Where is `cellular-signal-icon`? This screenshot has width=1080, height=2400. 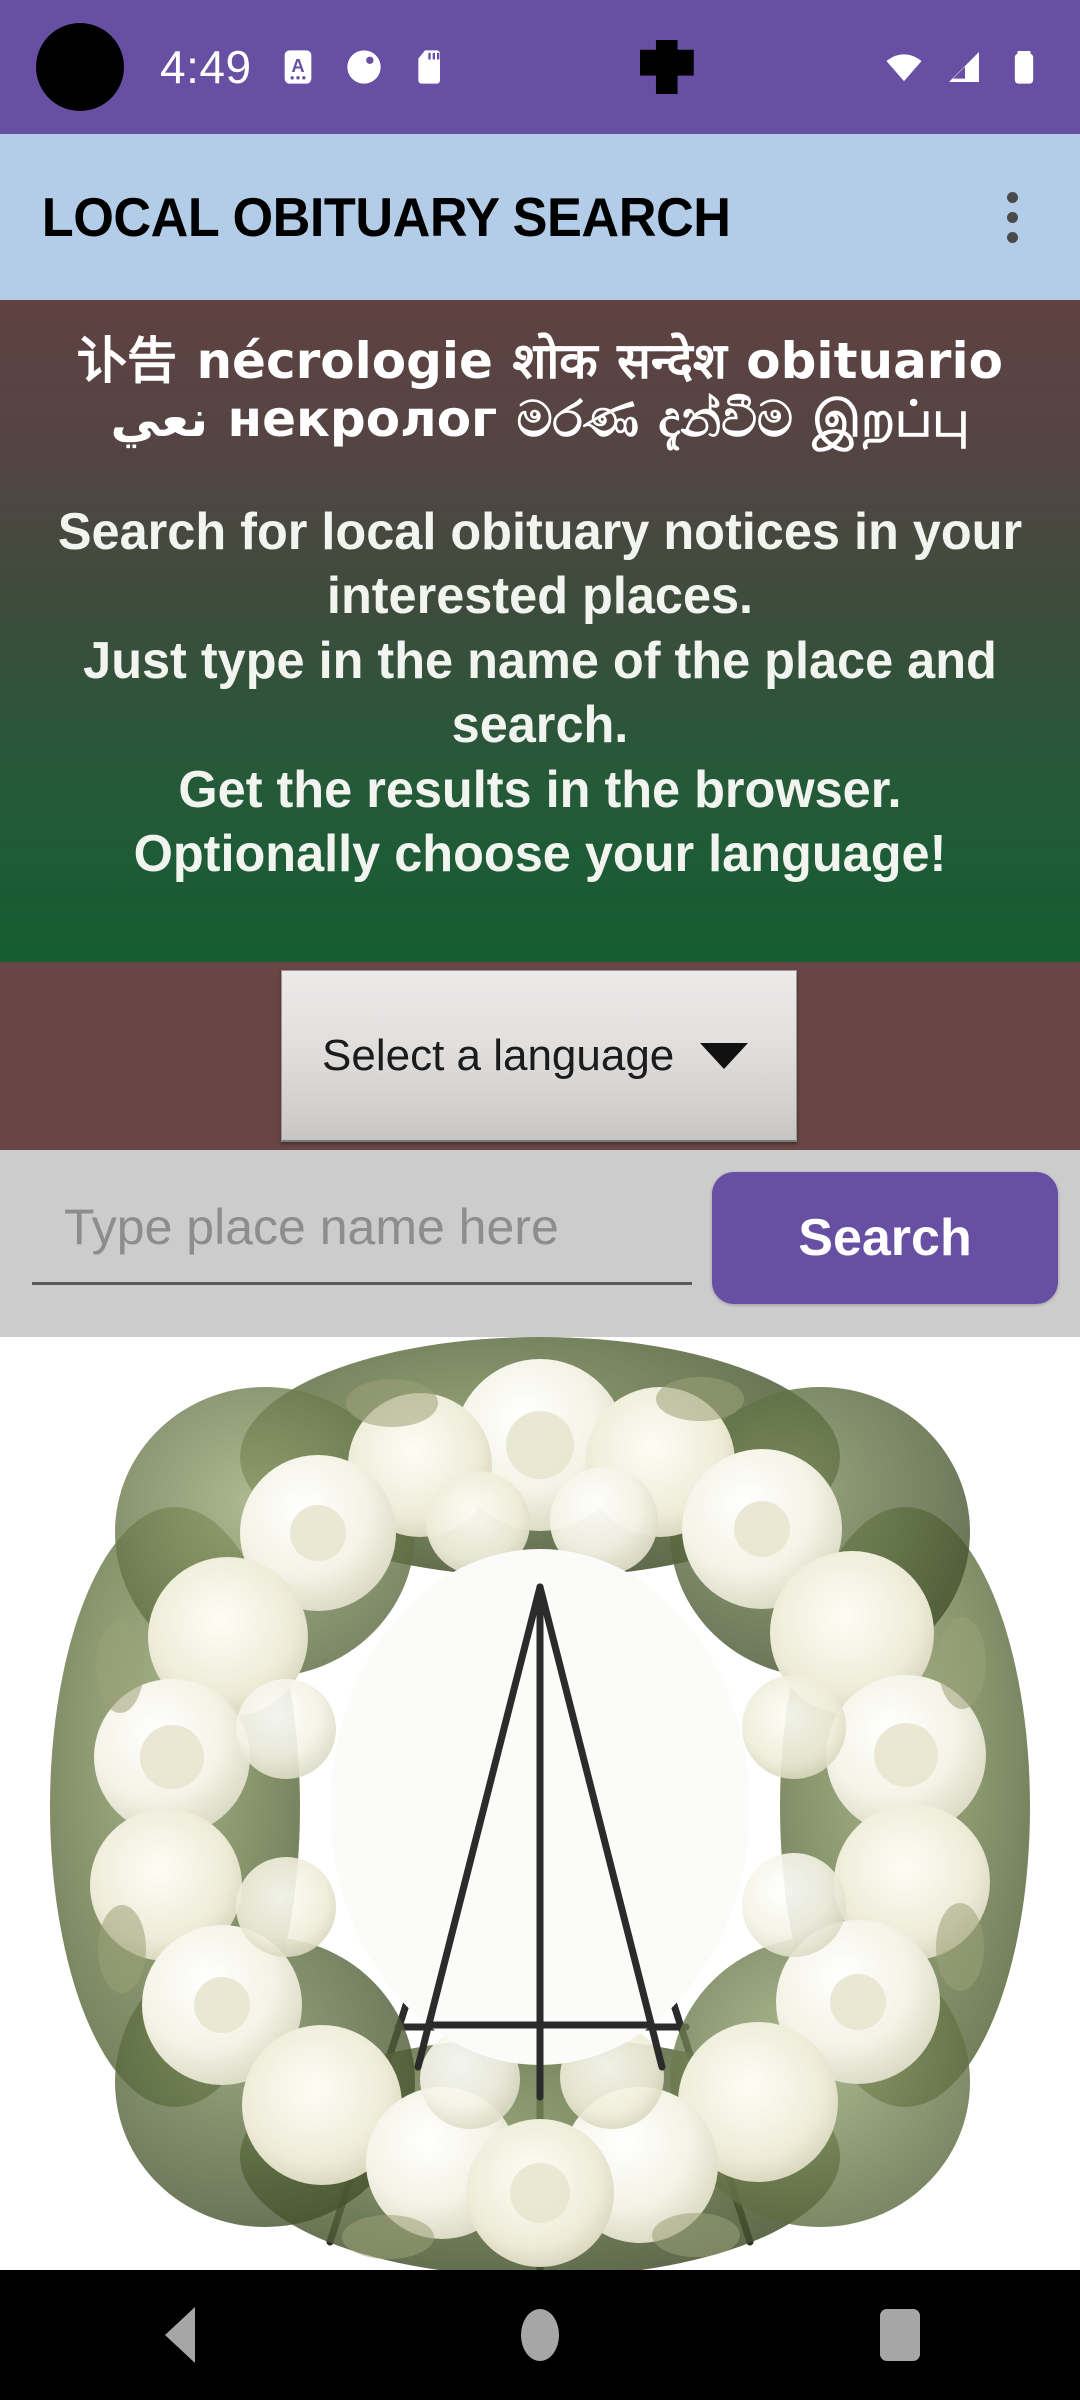 cellular-signal-icon is located at coordinates (964, 67).